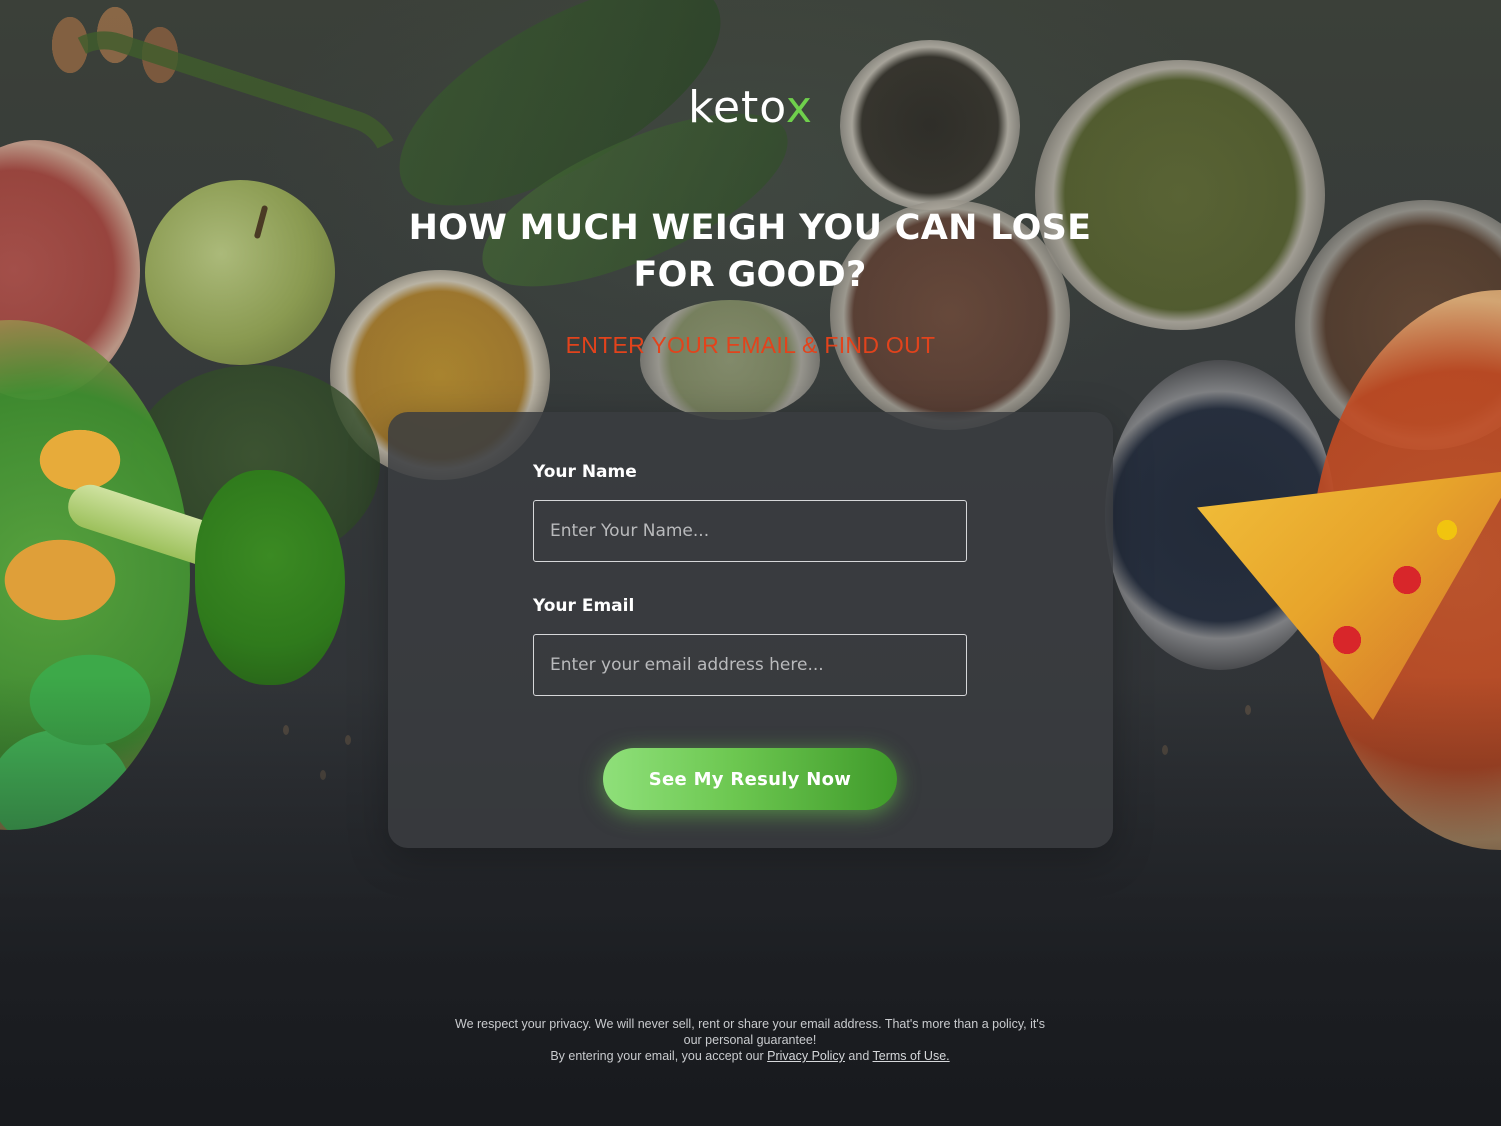 The height and width of the screenshot is (1126, 1501). Describe the element at coordinates (911, 1056) in the screenshot. I see `terms-of-use-link: Terms of Use.` at that location.